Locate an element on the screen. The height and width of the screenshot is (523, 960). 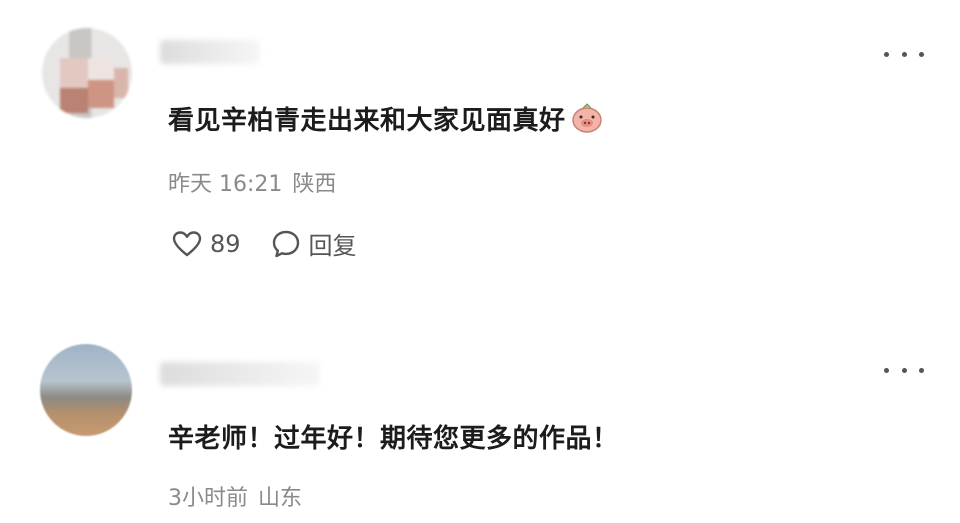
comment-location: 陕西 is located at coordinates (314, 184).